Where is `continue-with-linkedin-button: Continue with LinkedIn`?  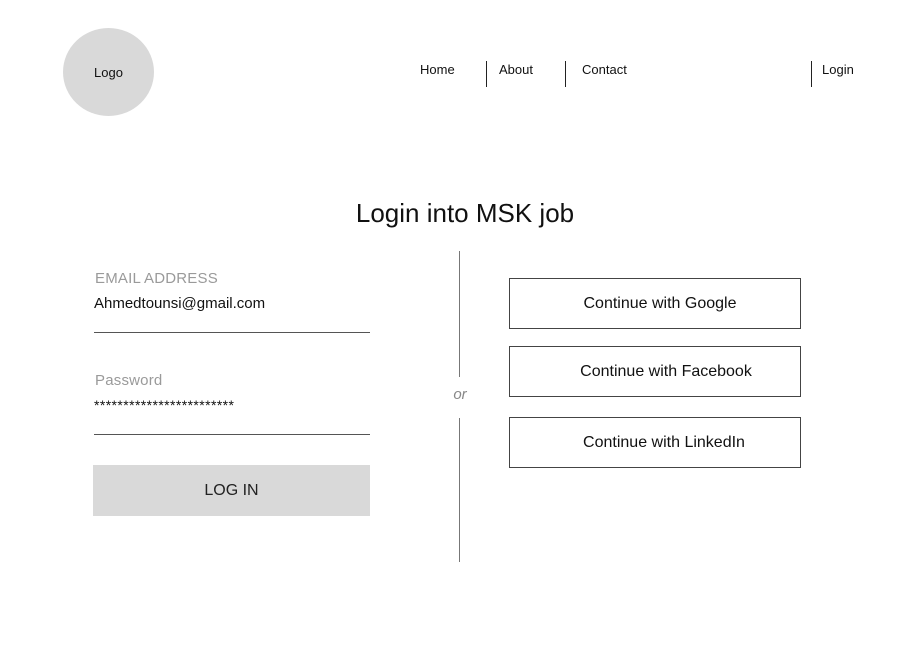 continue-with-linkedin-button: Continue with LinkedIn is located at coordinates (655, 442).